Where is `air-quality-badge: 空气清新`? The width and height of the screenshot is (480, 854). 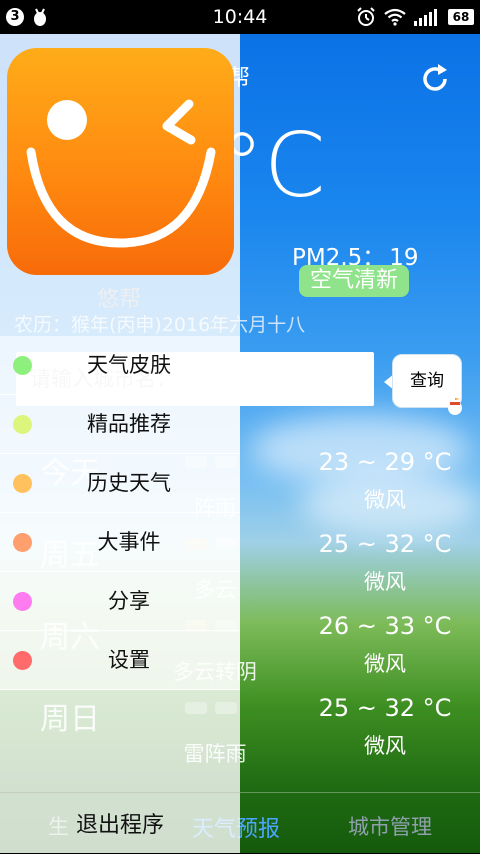 air-quality-badge: 空气清新 is located at coordinates (354, 281).